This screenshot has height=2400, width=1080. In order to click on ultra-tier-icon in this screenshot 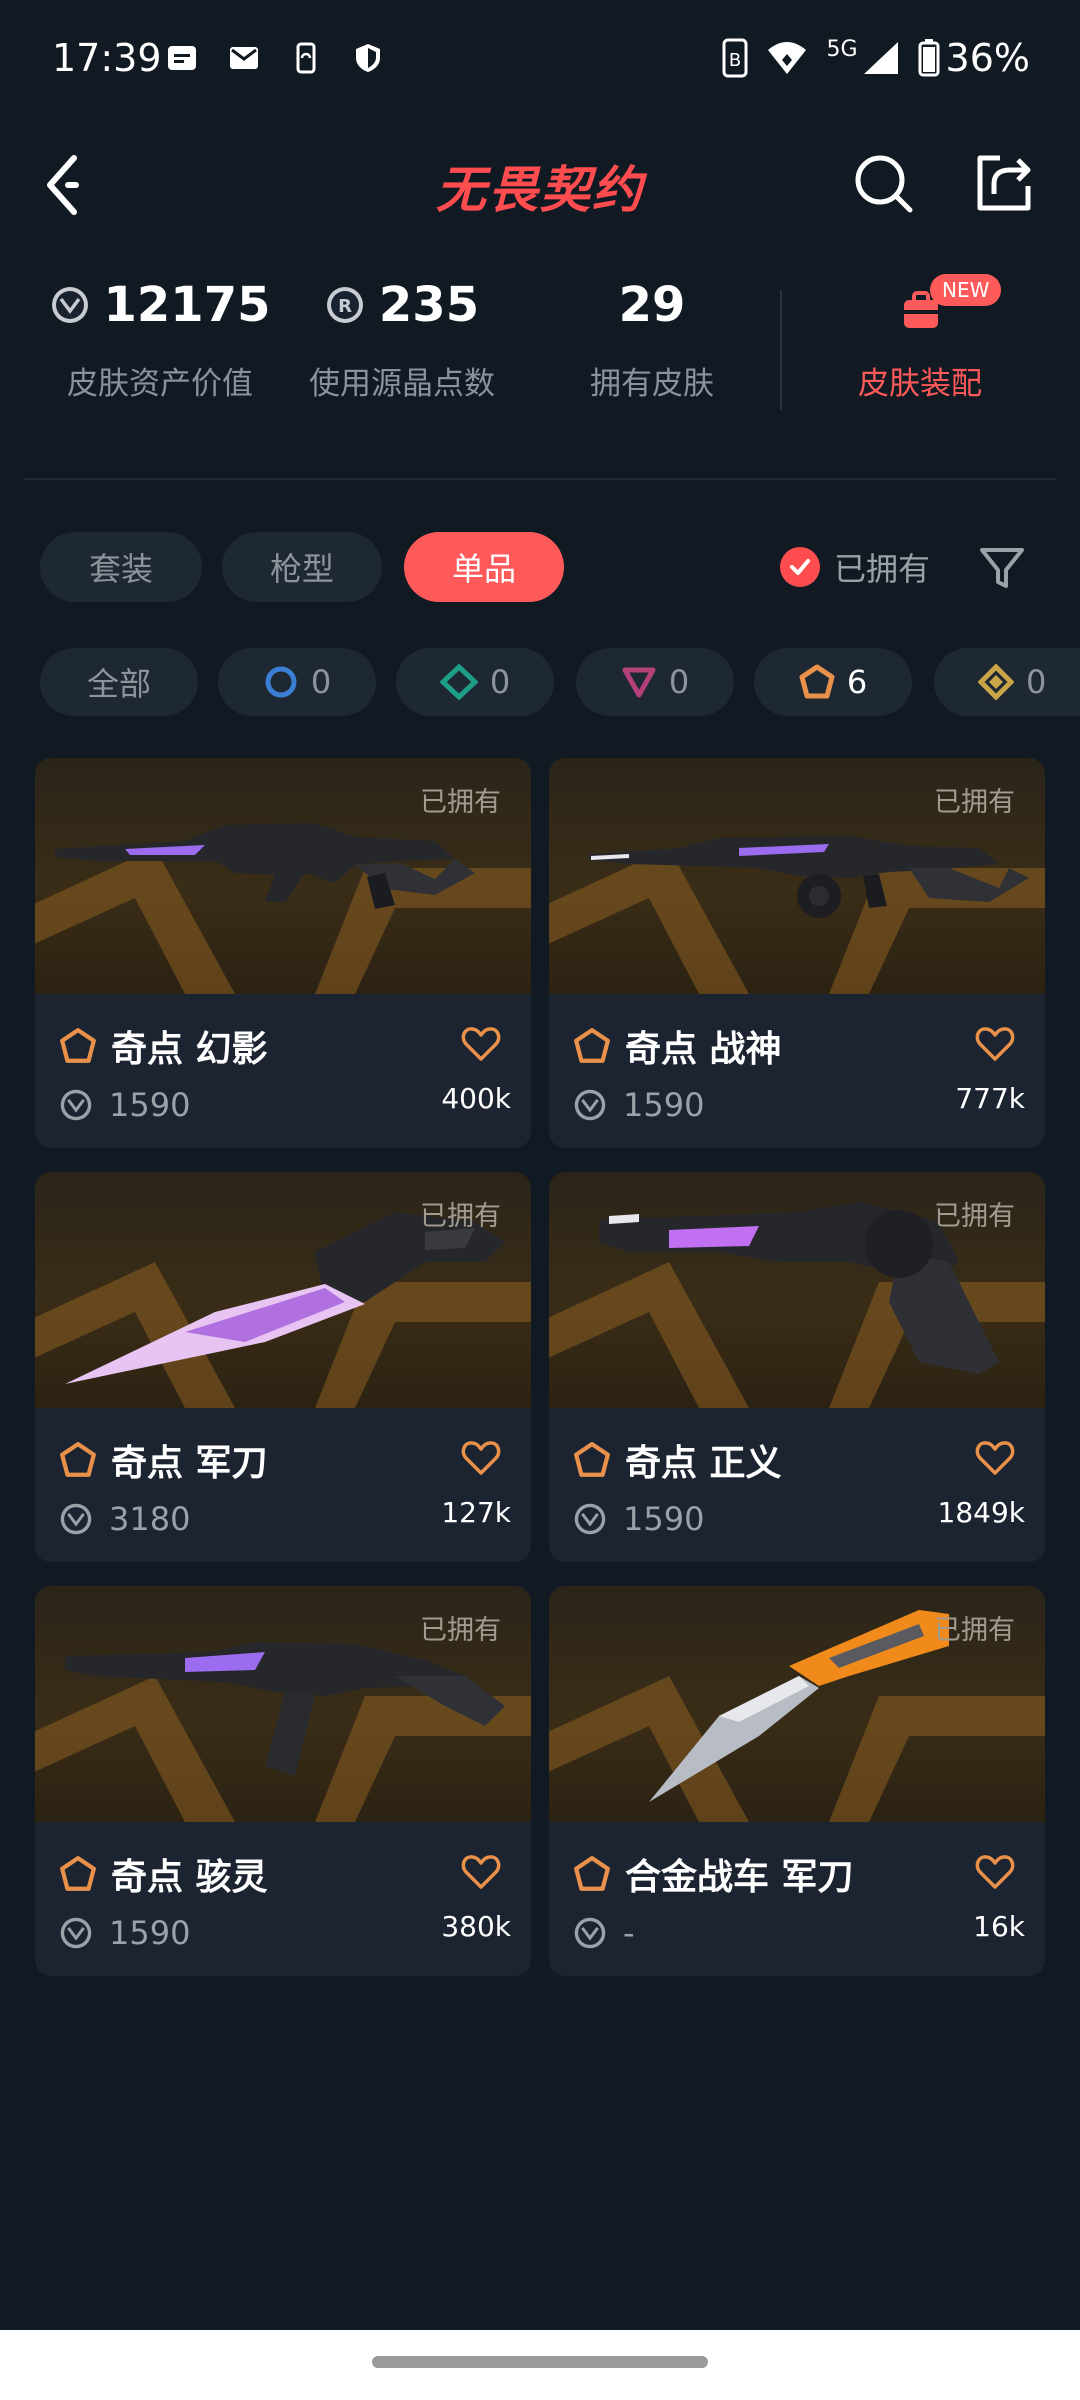, I will do `click(996, 682)`.